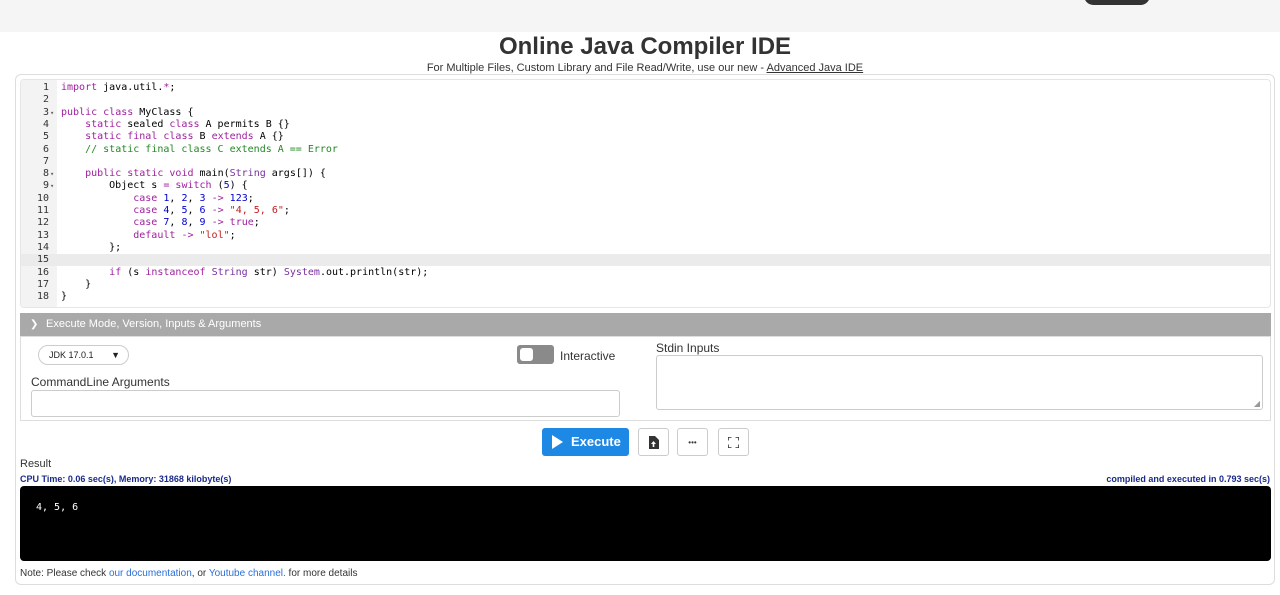 The width and height of the screenshot is (1280, 595). What do you see at coordinates (645, 100) in the screenshot?
I see `code-line: 2` at bounding box center [645, 100].